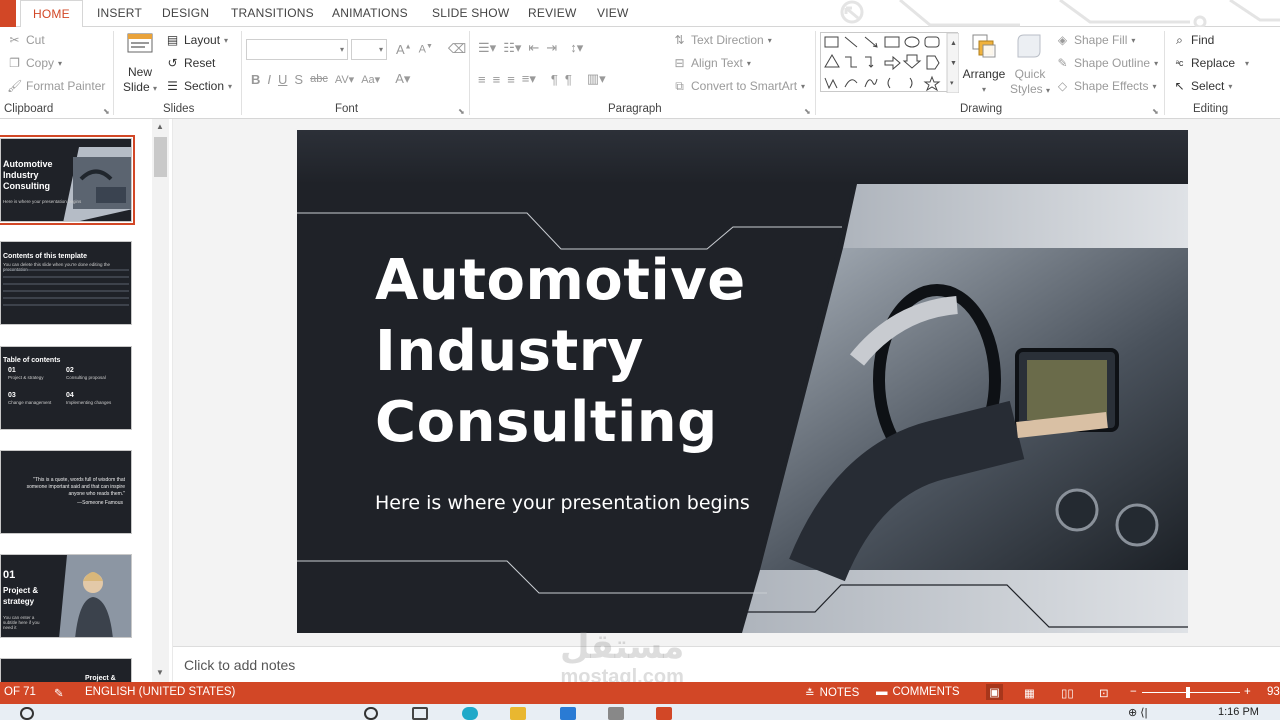  What do you see at coordinates (1247, 692) in the screenshot?
I see `zoom-in-icon: +` at bounding box center [1247, 692].